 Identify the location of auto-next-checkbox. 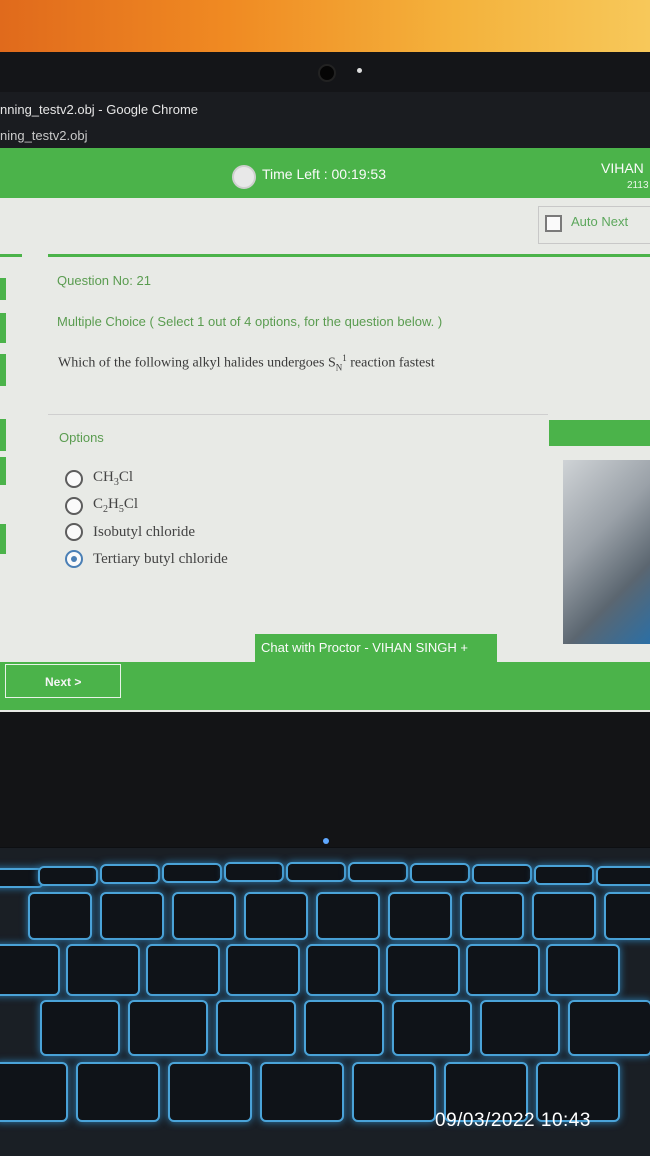
(553, 223).